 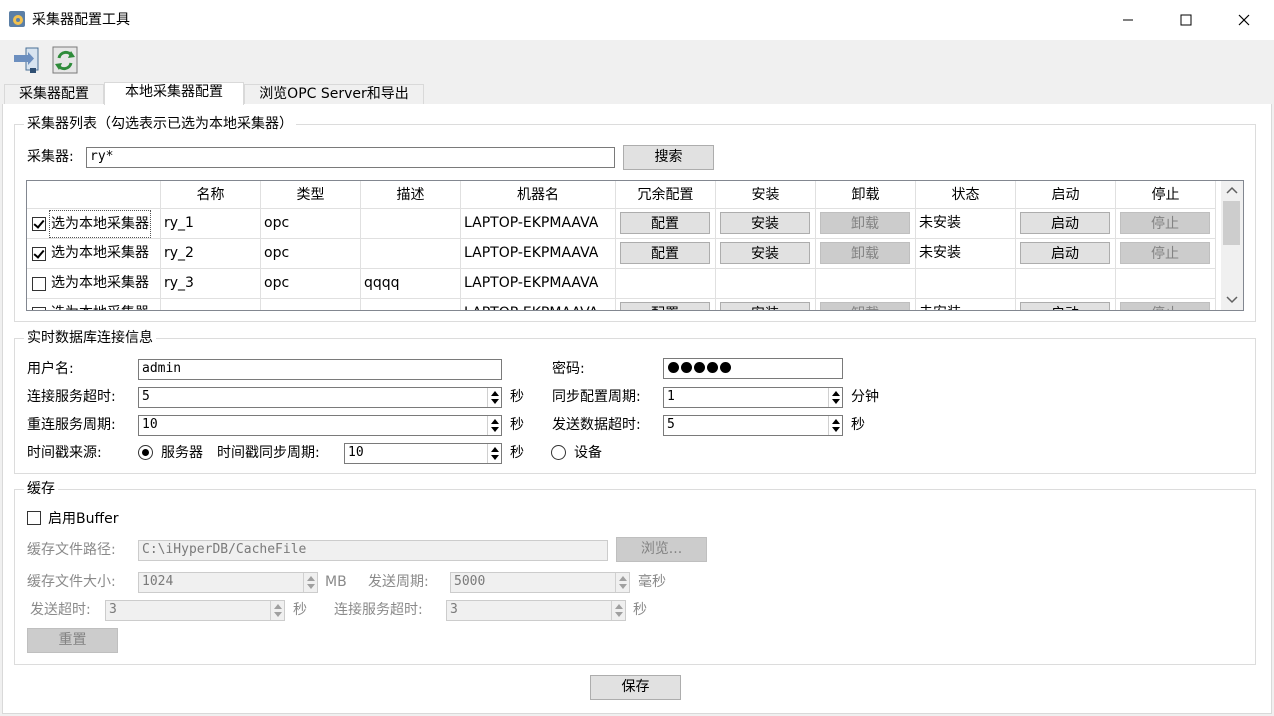 I want to click on sync-period-spinbox: 1, so click(x=753, y=397).